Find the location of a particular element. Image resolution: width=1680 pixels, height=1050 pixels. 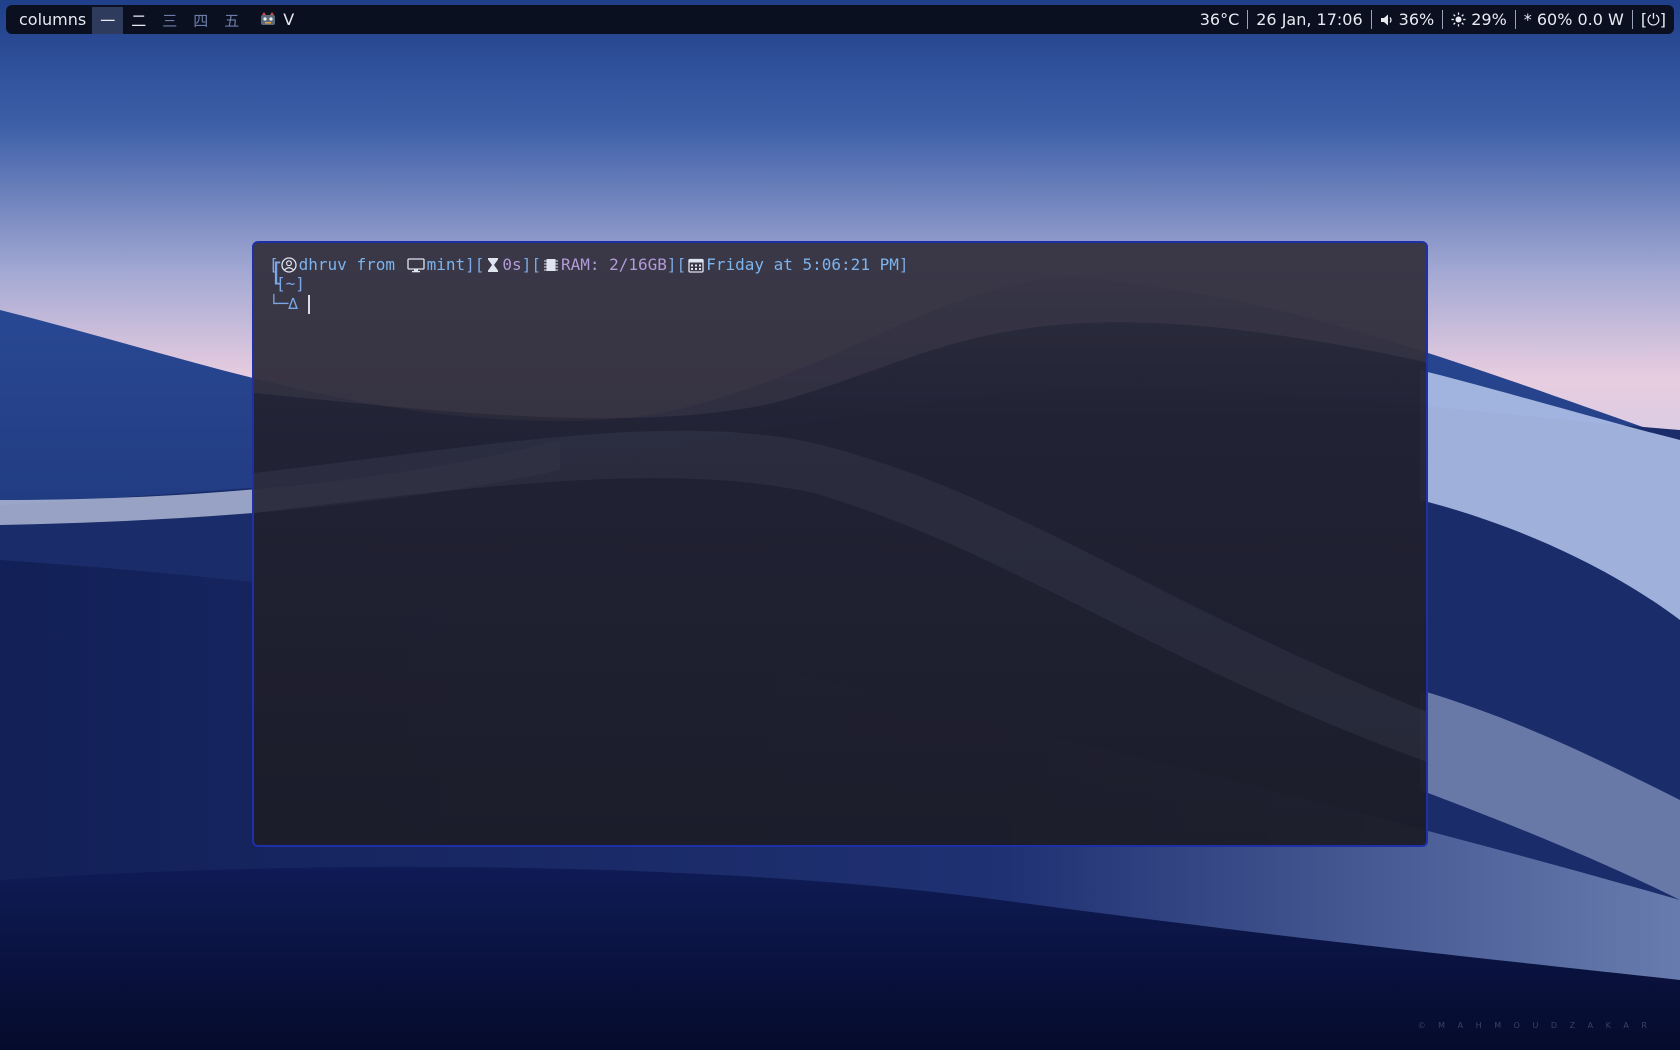

prompt-cwd: ~ is located at coordinates (290, 283).